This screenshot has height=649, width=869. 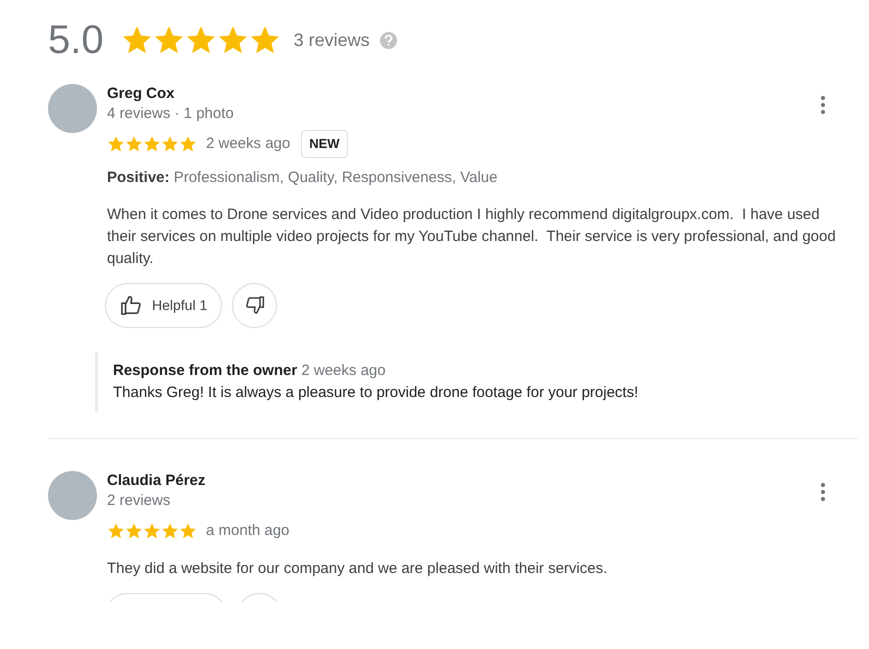 What do you see at coordinates (248, 530) in the screenshot?
I see `review-time: a month ago` at bounding box center [248, 530].